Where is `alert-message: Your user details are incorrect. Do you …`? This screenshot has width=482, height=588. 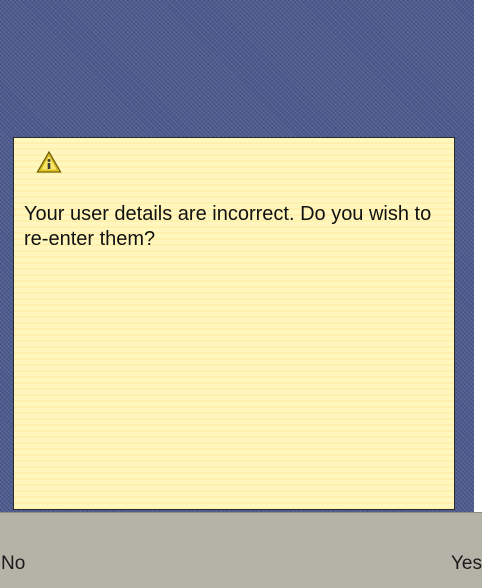 alert-message: Your user details are incorrect. Do you … is located at coordinates (228, 226).